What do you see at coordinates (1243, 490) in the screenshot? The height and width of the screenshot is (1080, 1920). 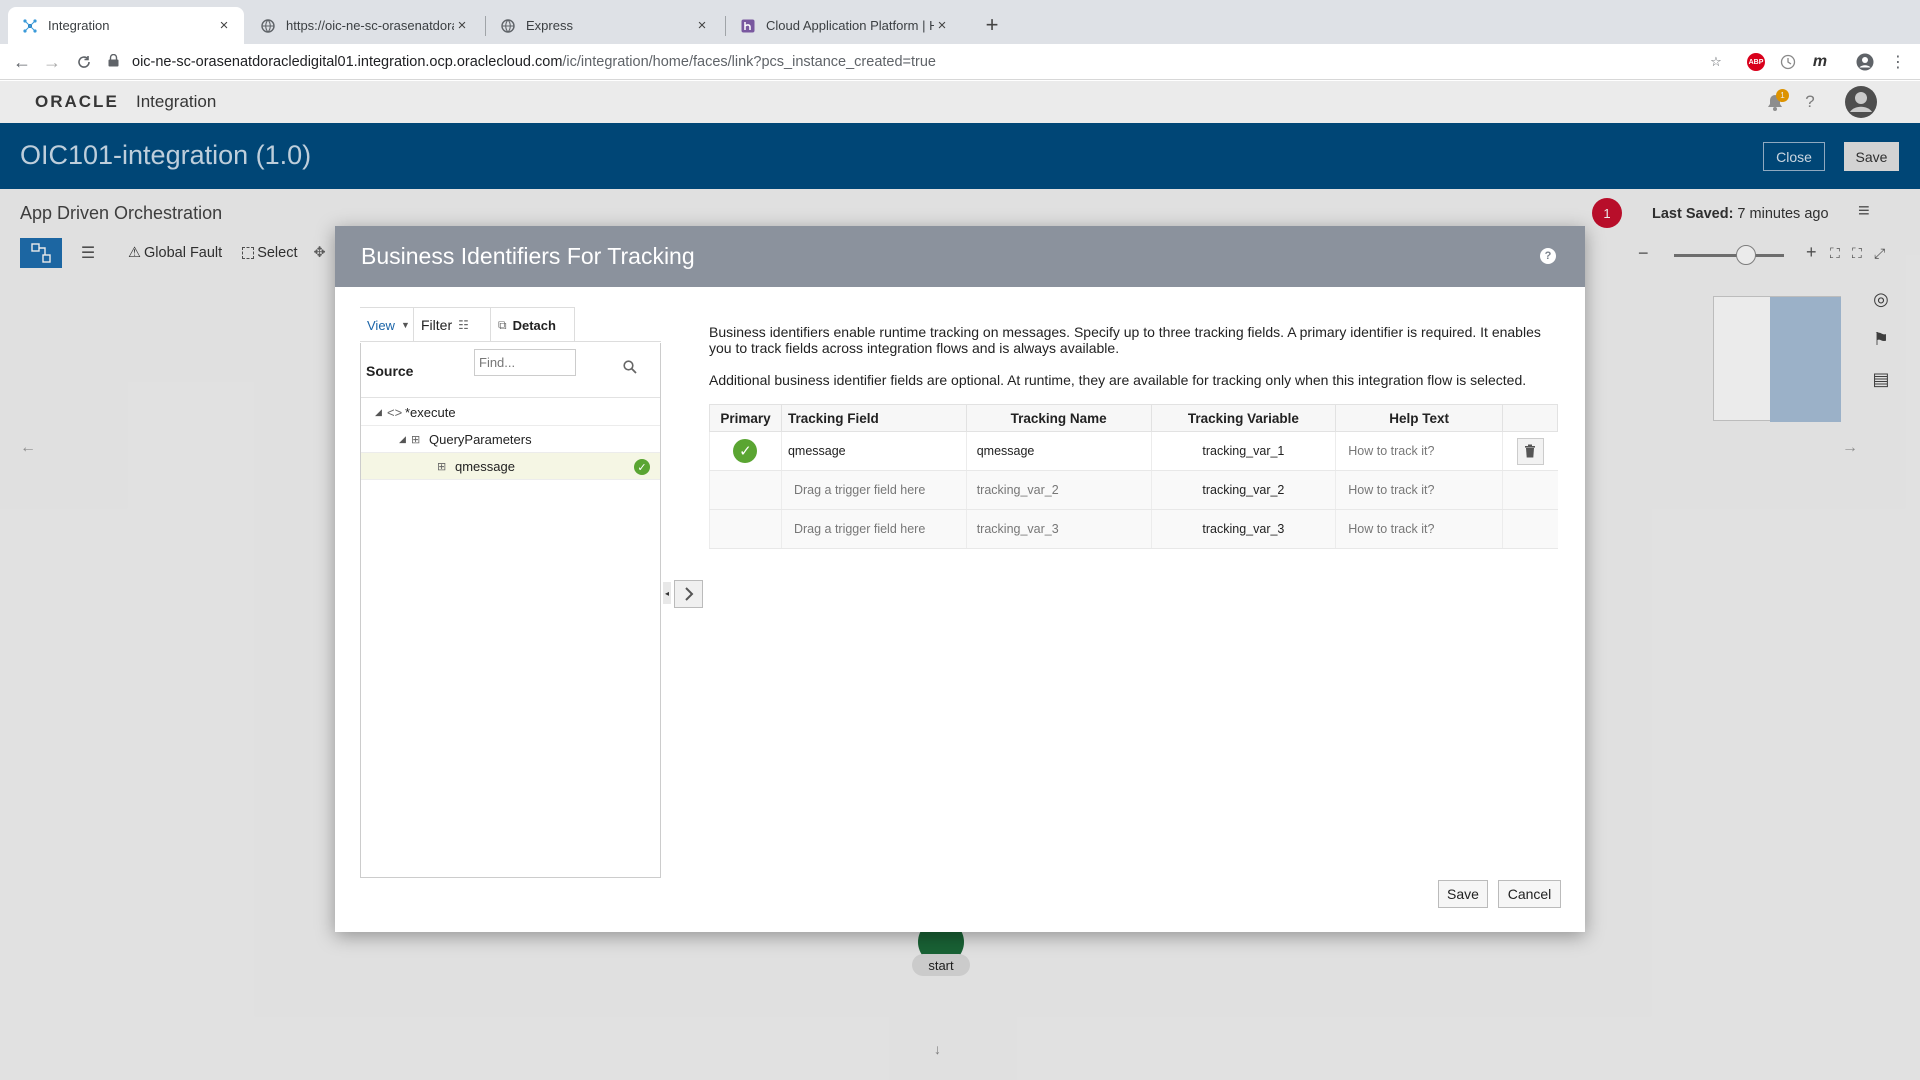 I see `tracking-variable-cell: tracking_var_2` at bounding box center [1243, 490].